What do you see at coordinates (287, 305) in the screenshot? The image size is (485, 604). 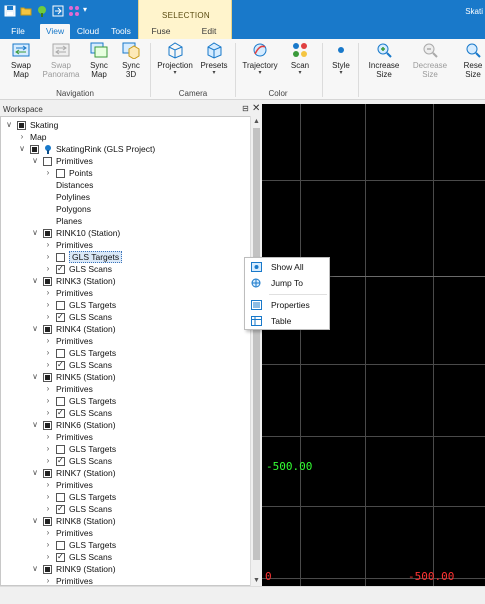 I see `menu-item-properties: Properties` at bounding box center [287, 305].